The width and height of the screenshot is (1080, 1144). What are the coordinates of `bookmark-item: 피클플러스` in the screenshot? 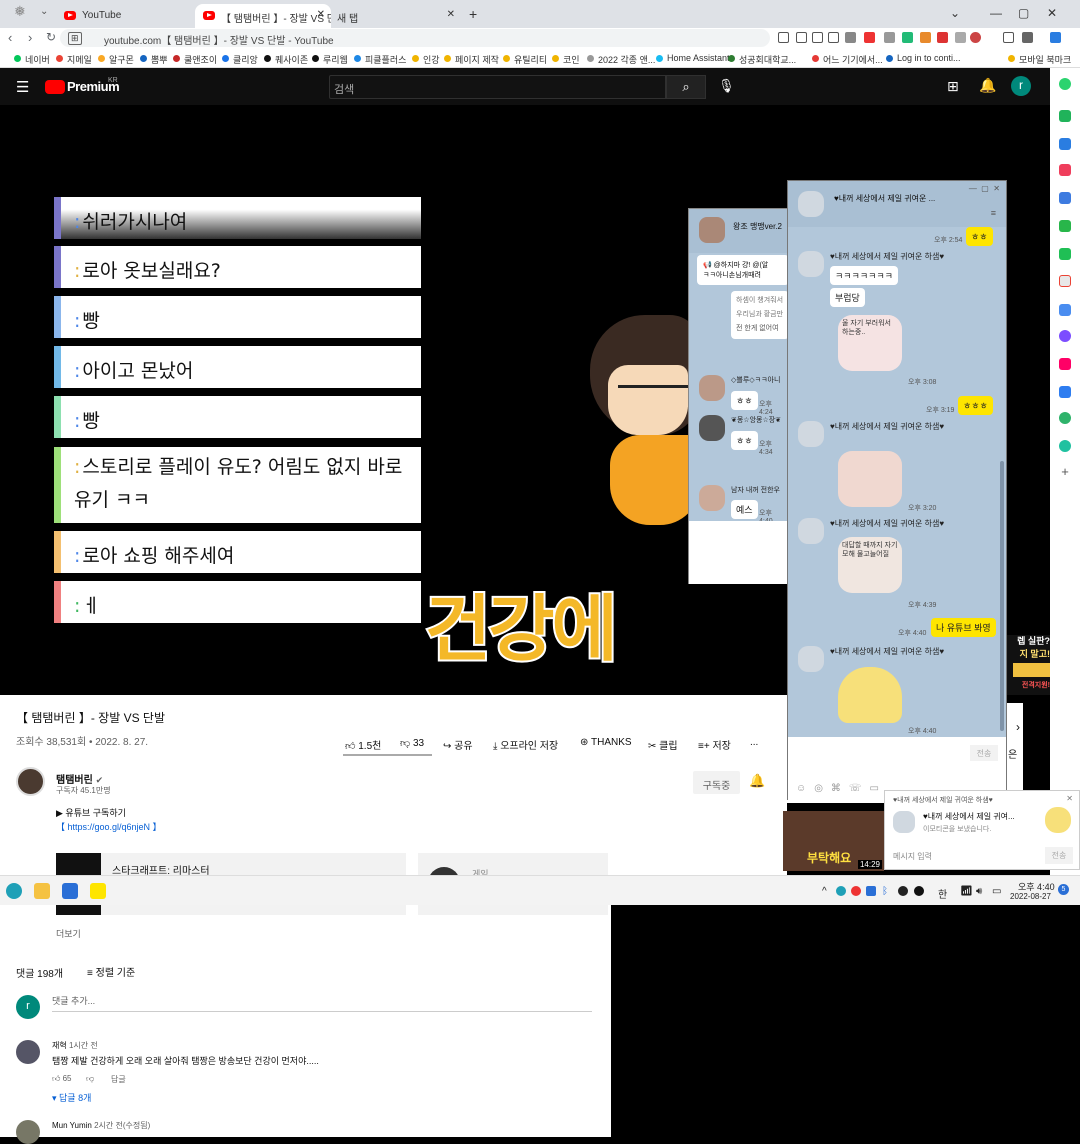 It's located at (380, 59).